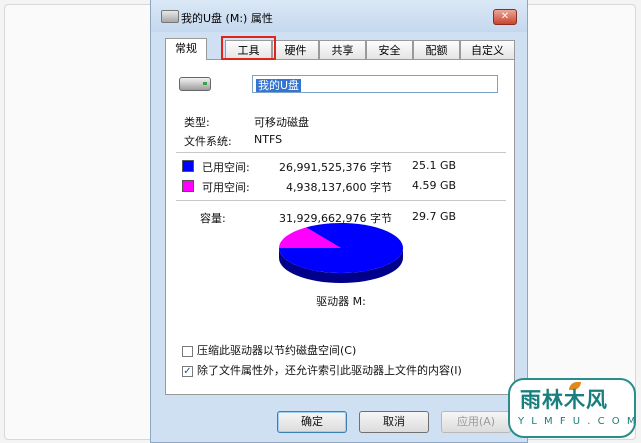  What do you see at coordinates (564, 400) in the screenshot?
I see `watermark-title: 雨林木风` at bounding box center [564, 400].